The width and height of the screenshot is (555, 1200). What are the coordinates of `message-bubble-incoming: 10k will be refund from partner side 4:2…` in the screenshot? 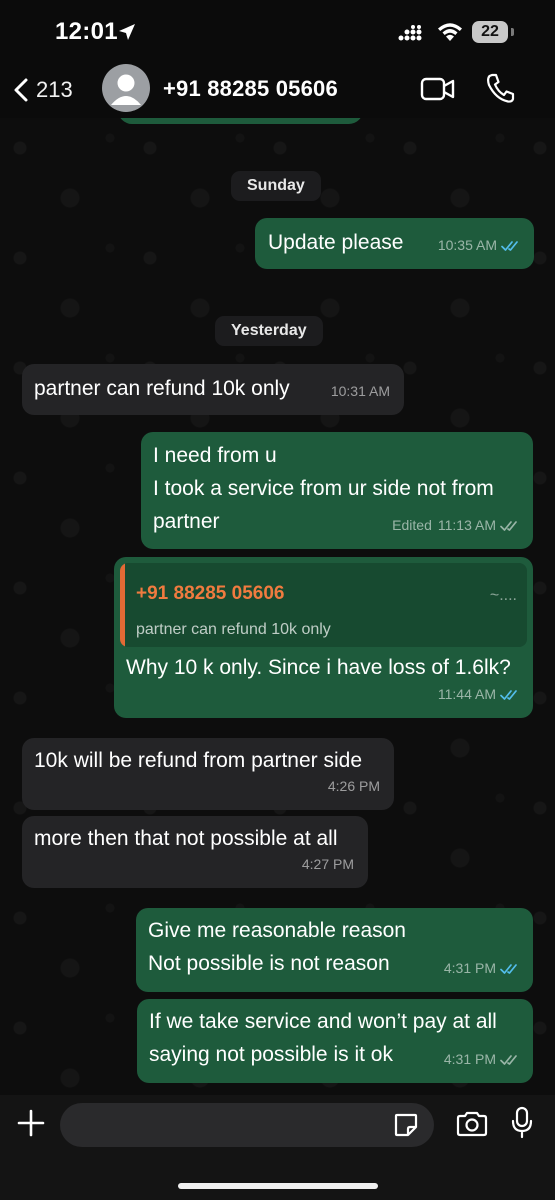 It's located at (208, 774).